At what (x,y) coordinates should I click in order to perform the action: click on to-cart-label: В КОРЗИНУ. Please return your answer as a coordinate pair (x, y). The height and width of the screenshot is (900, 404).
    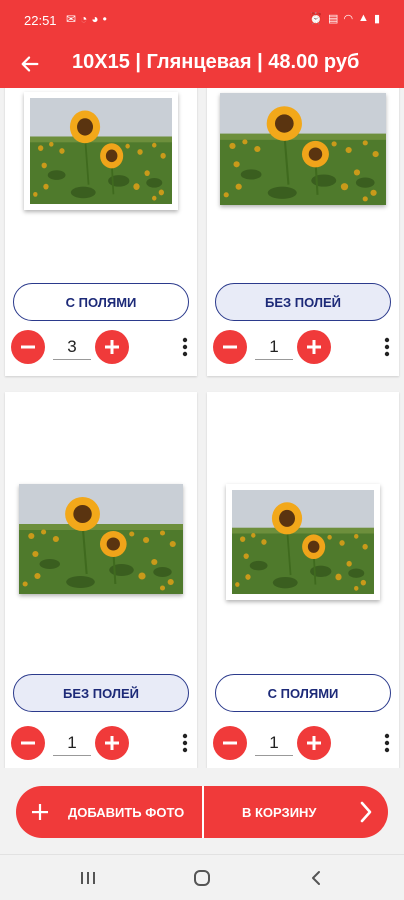
    Looking at the image, I should click on (279, 812).